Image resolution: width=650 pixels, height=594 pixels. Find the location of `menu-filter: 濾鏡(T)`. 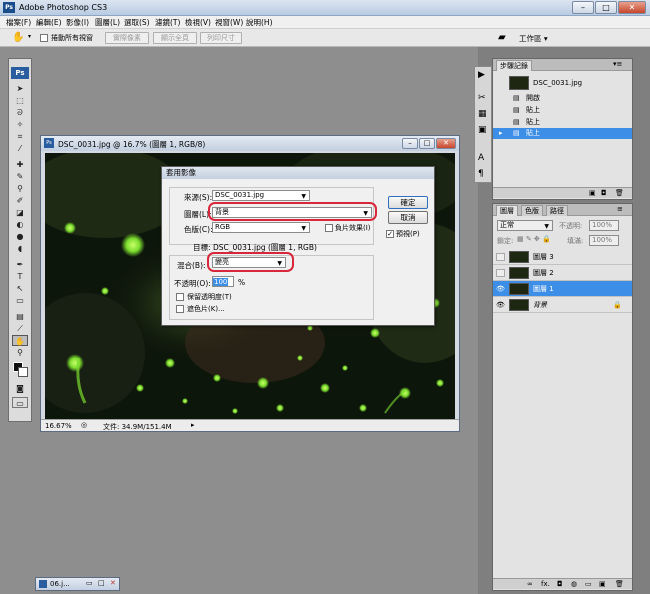

menu-filter: 濾鏡(T) is located at coordinates (167, 22).